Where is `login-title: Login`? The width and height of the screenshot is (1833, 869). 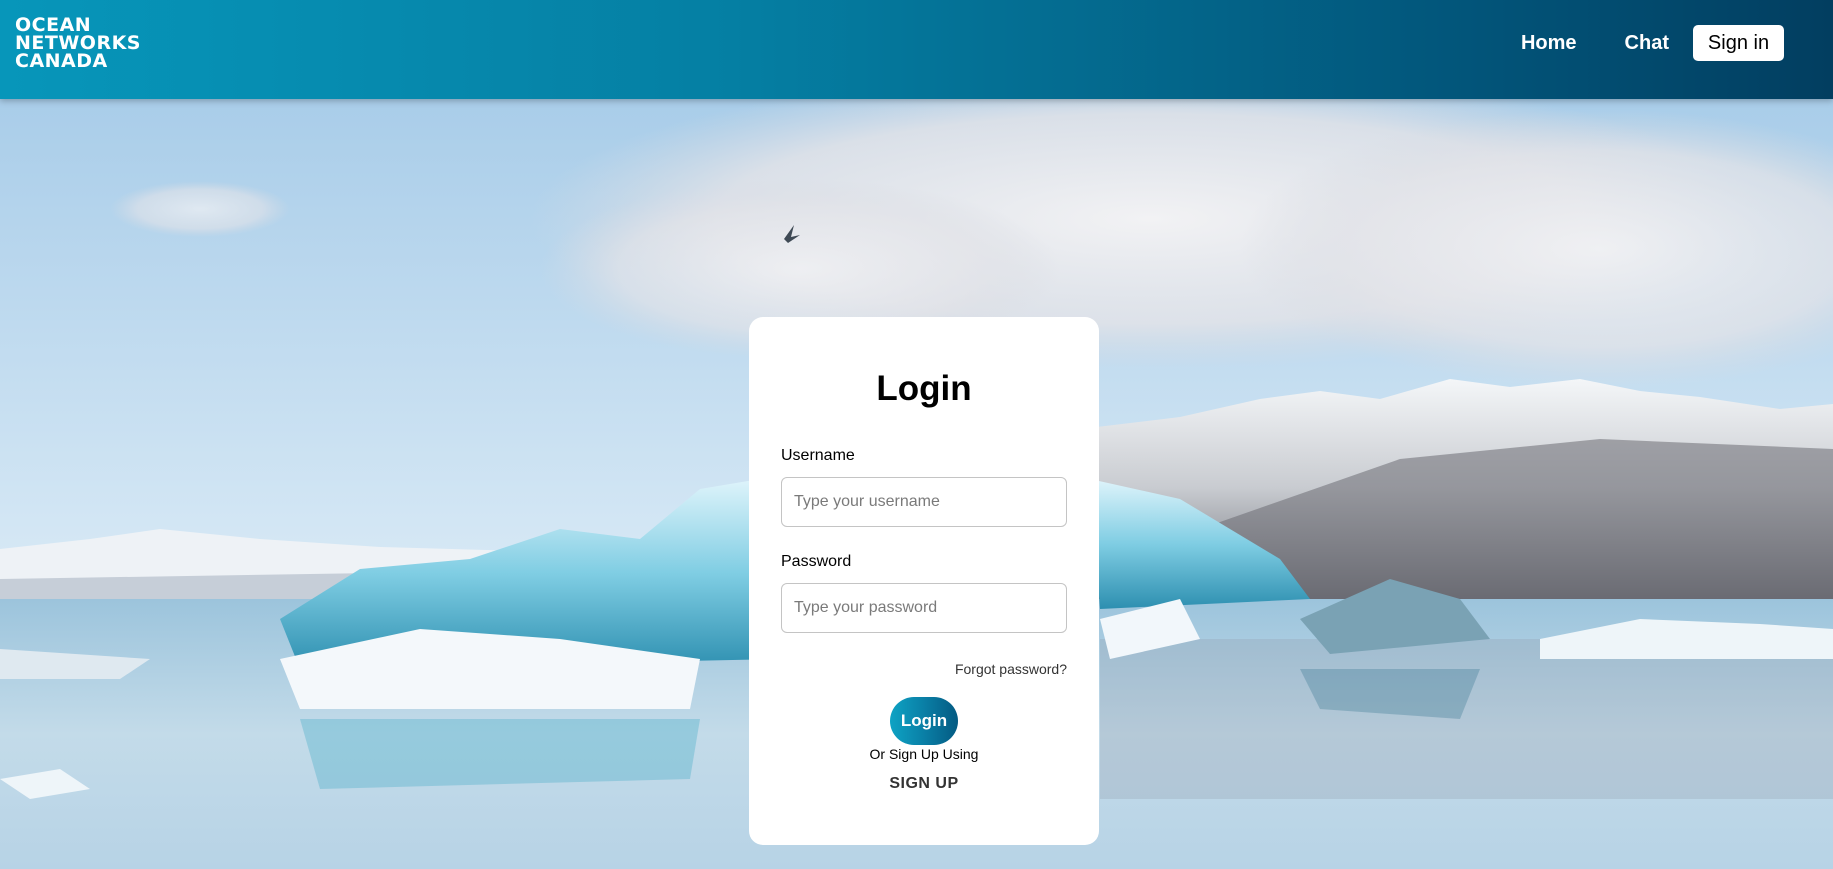
login-title: Login is located at coordinates (924, 388).